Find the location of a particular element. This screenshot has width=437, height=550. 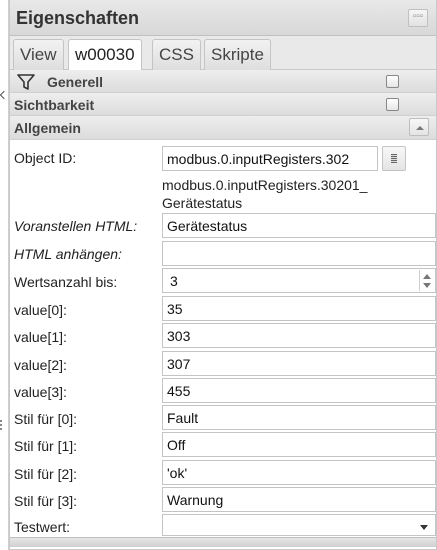

value2-input: 307 is located at coordinates (299, 363).